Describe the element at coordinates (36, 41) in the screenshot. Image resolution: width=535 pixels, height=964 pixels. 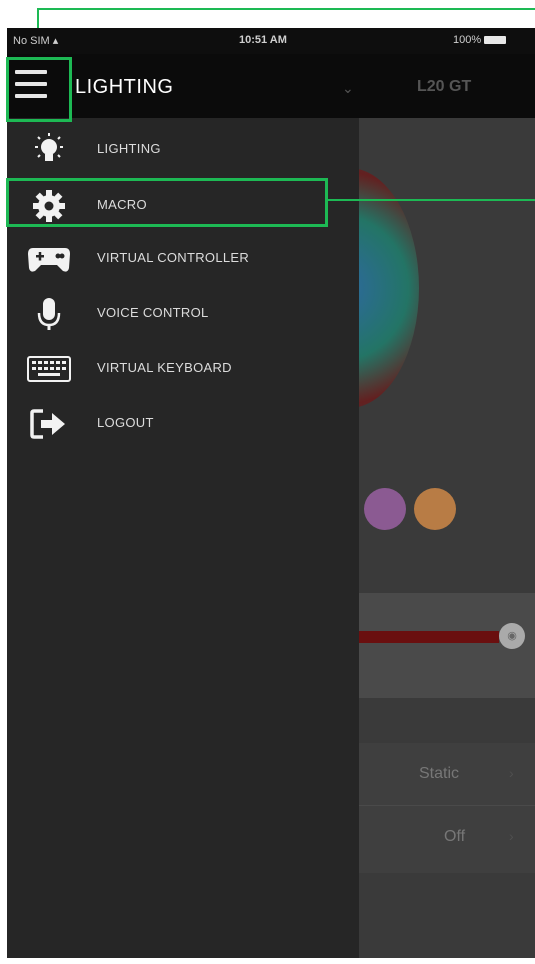
I see `carrier-label: No SIM ▴` at that location.